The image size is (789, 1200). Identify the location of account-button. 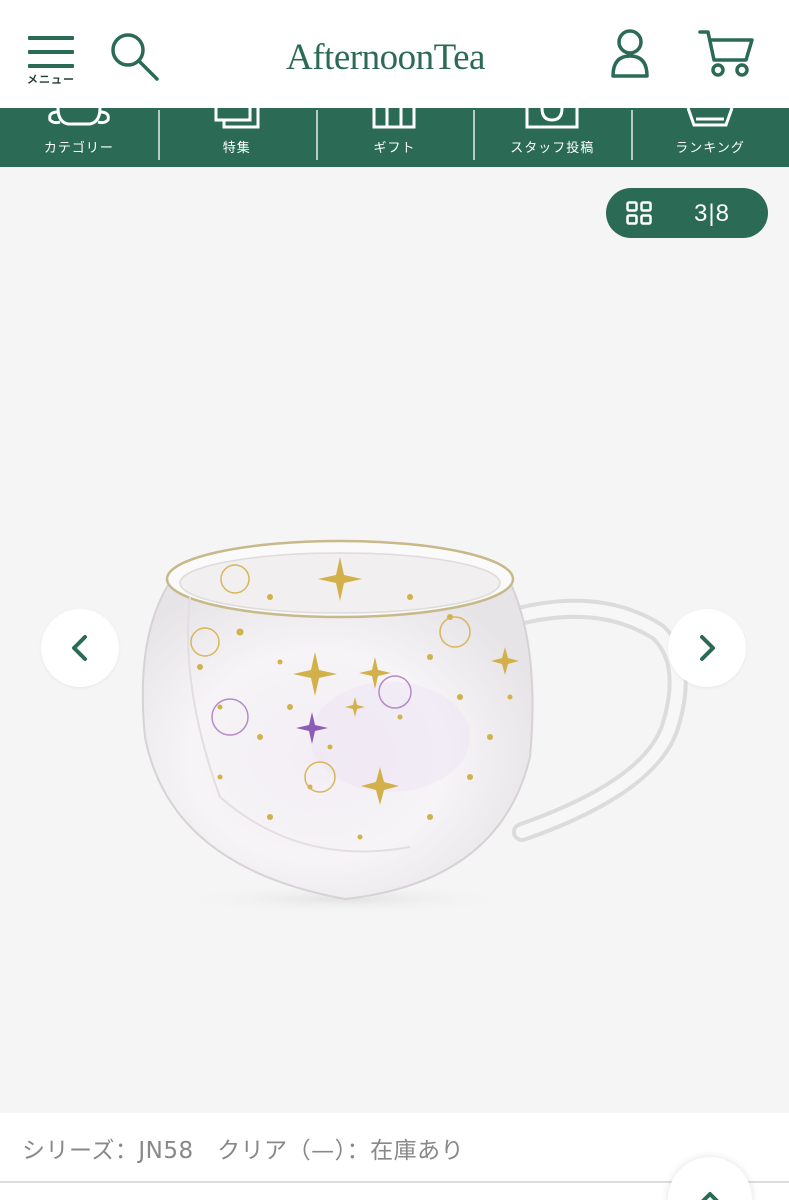
(630, 54).